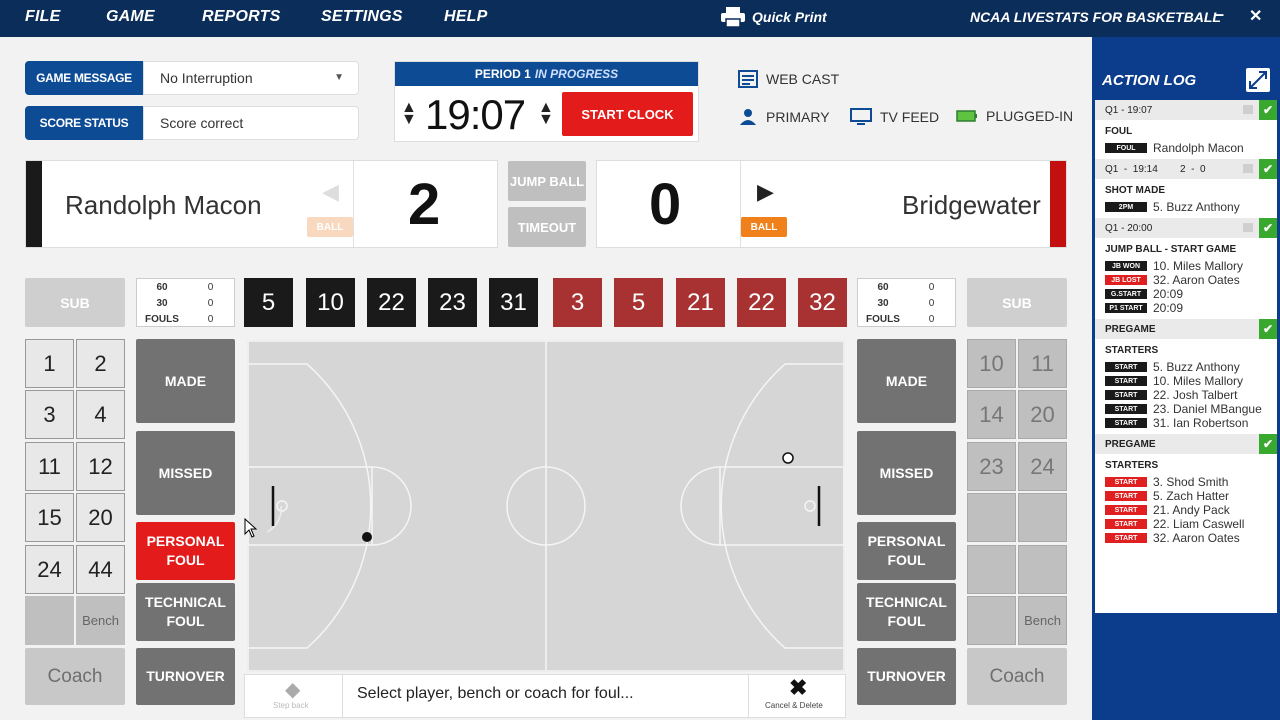  Describe the element at coordinates (475, 115) in the screenshot. I see `game-clock: 19:07` at that location.